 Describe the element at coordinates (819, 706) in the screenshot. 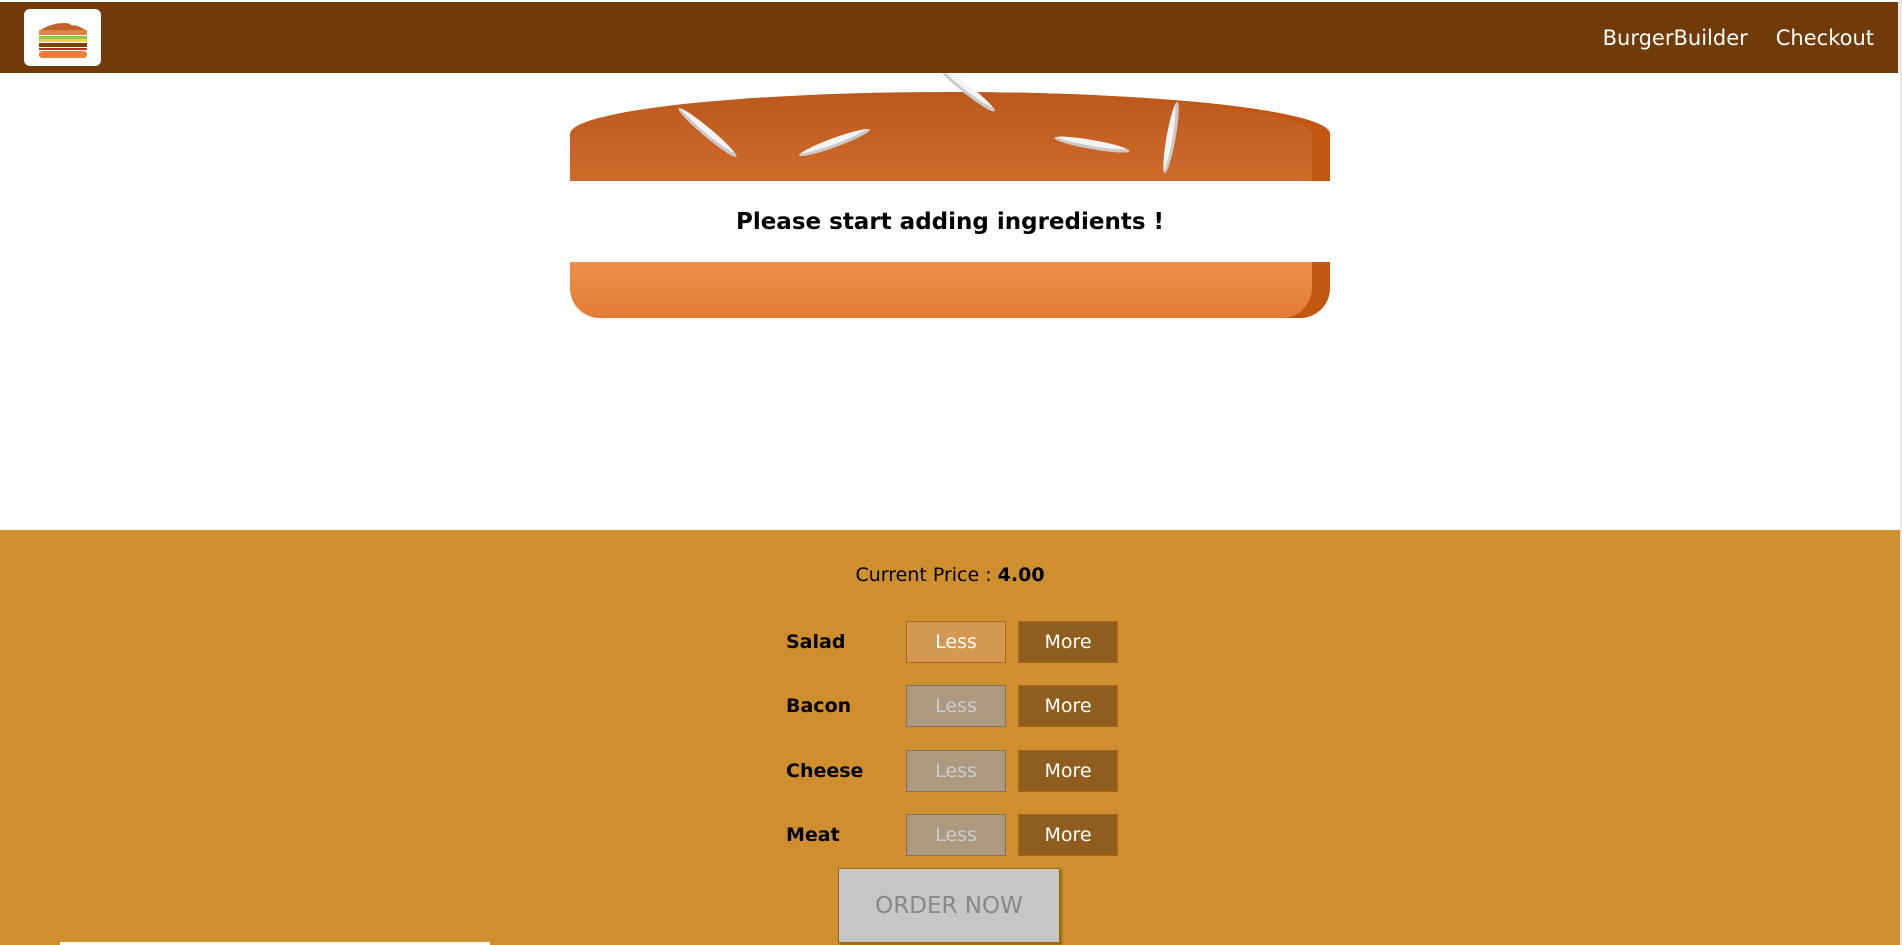

I see `ingredient-label: Bacon` at that location.